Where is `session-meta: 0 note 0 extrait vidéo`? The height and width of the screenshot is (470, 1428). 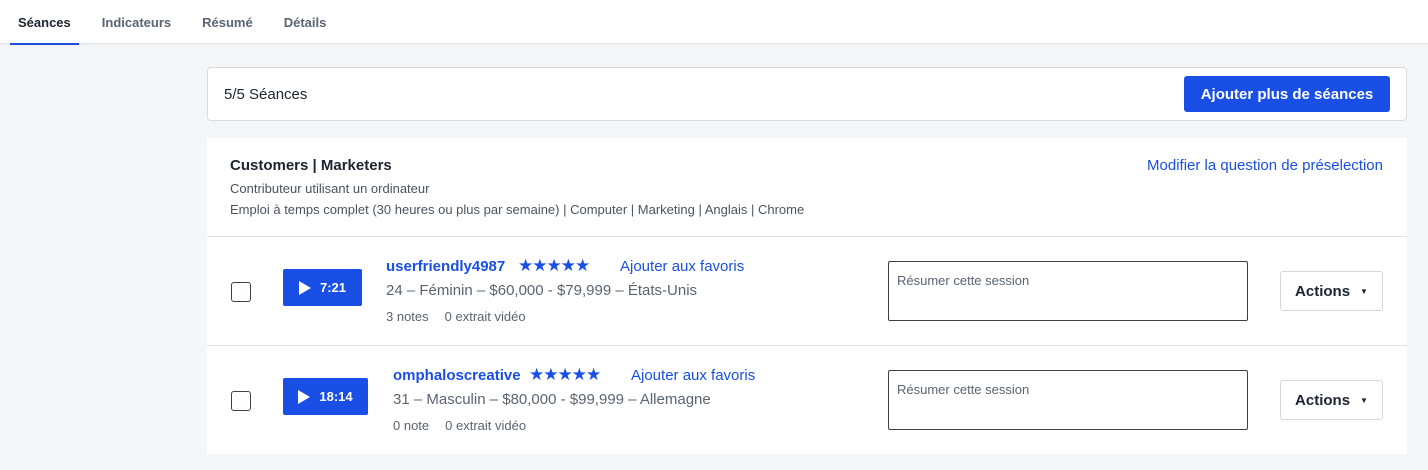 session-meta: 0 note 0 extrait vidéo is located at coordinates (459, 425).